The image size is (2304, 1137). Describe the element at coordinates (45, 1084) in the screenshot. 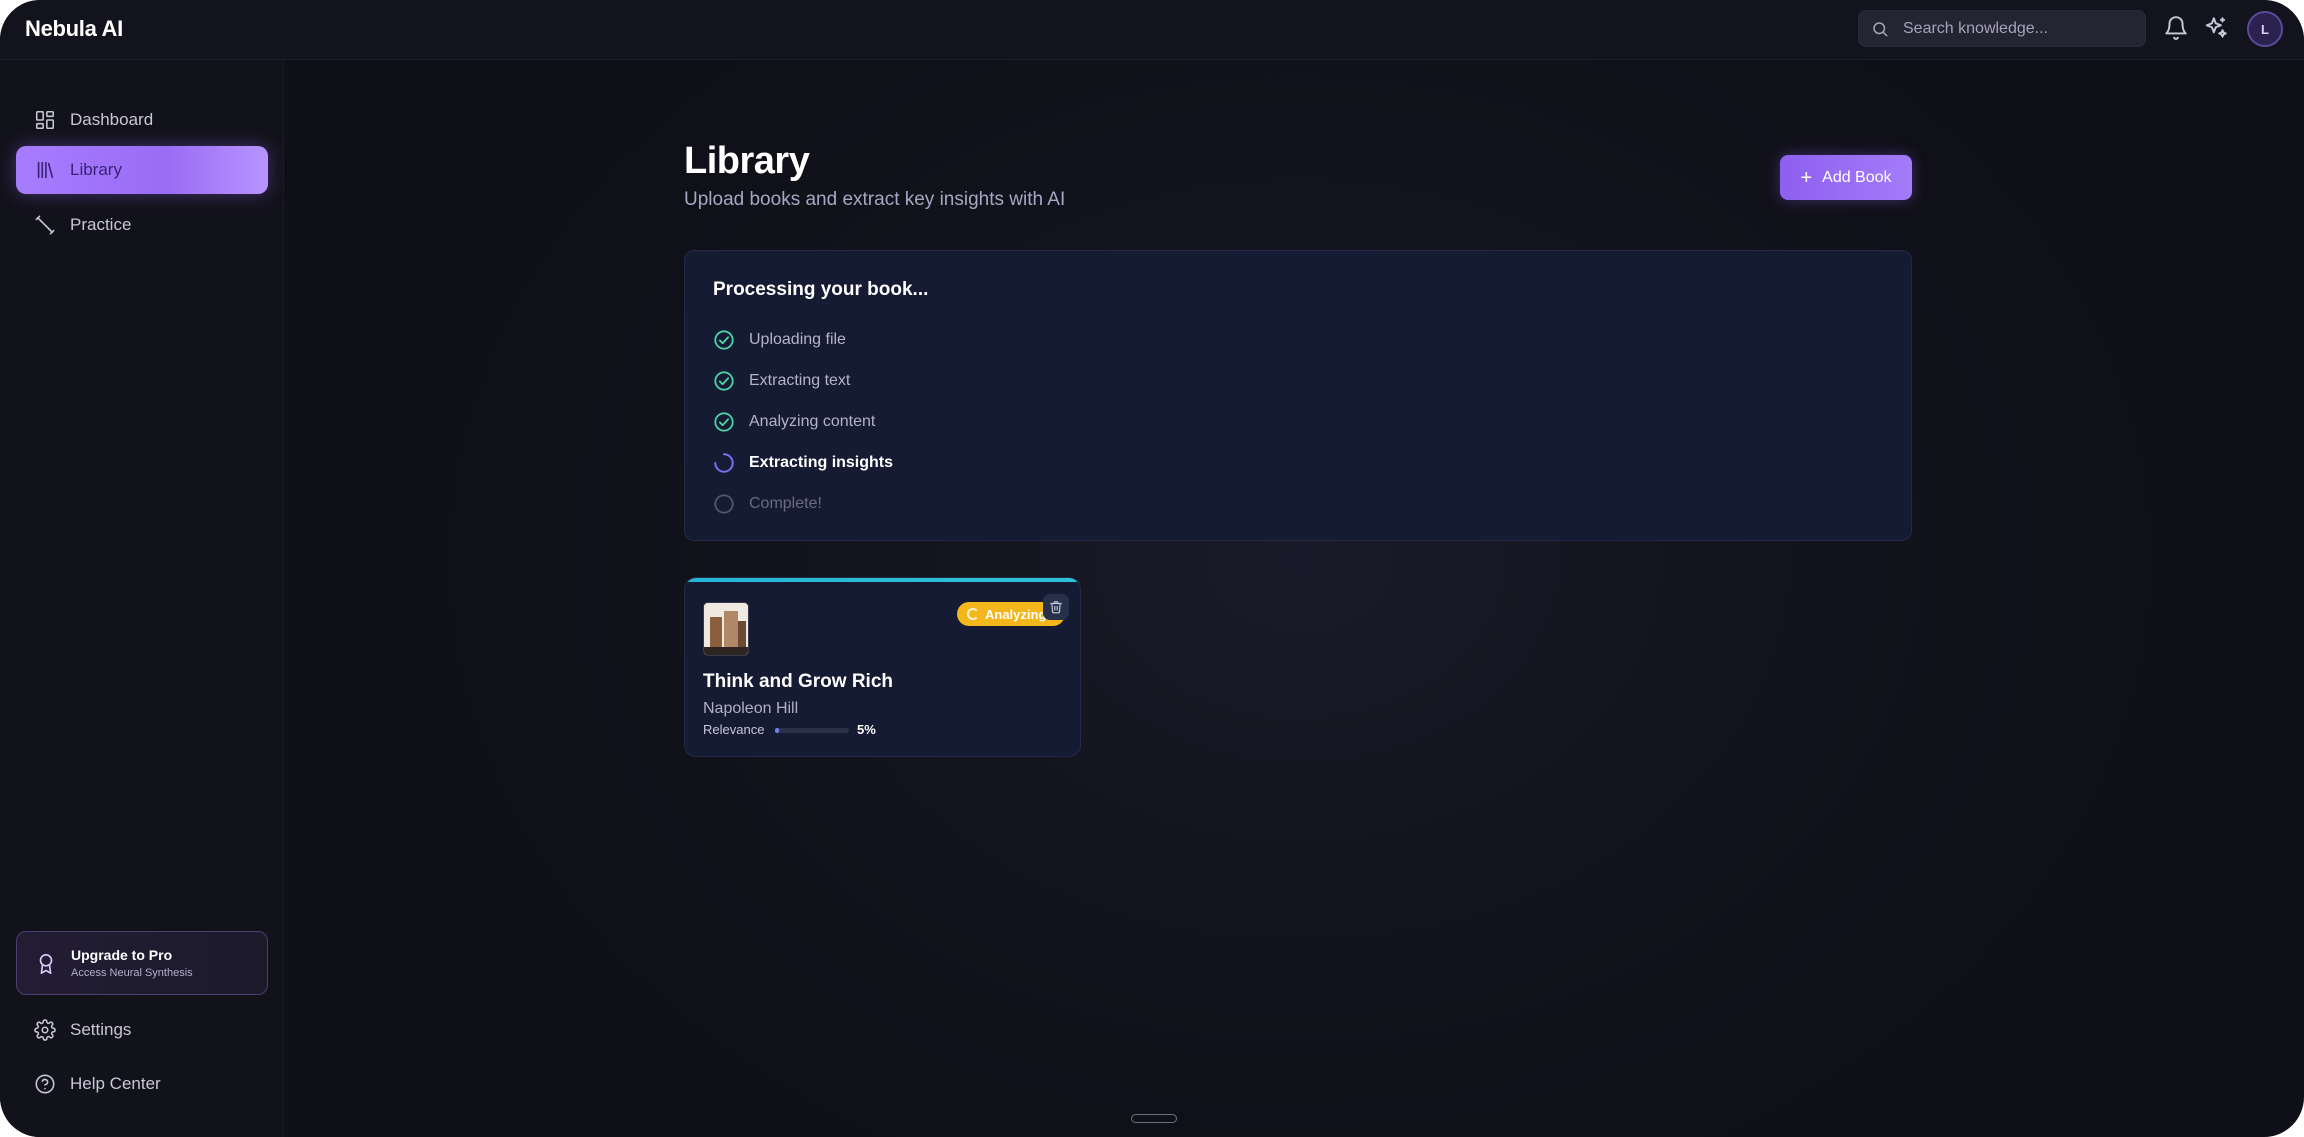

I see `help-circle-icon` at that location.